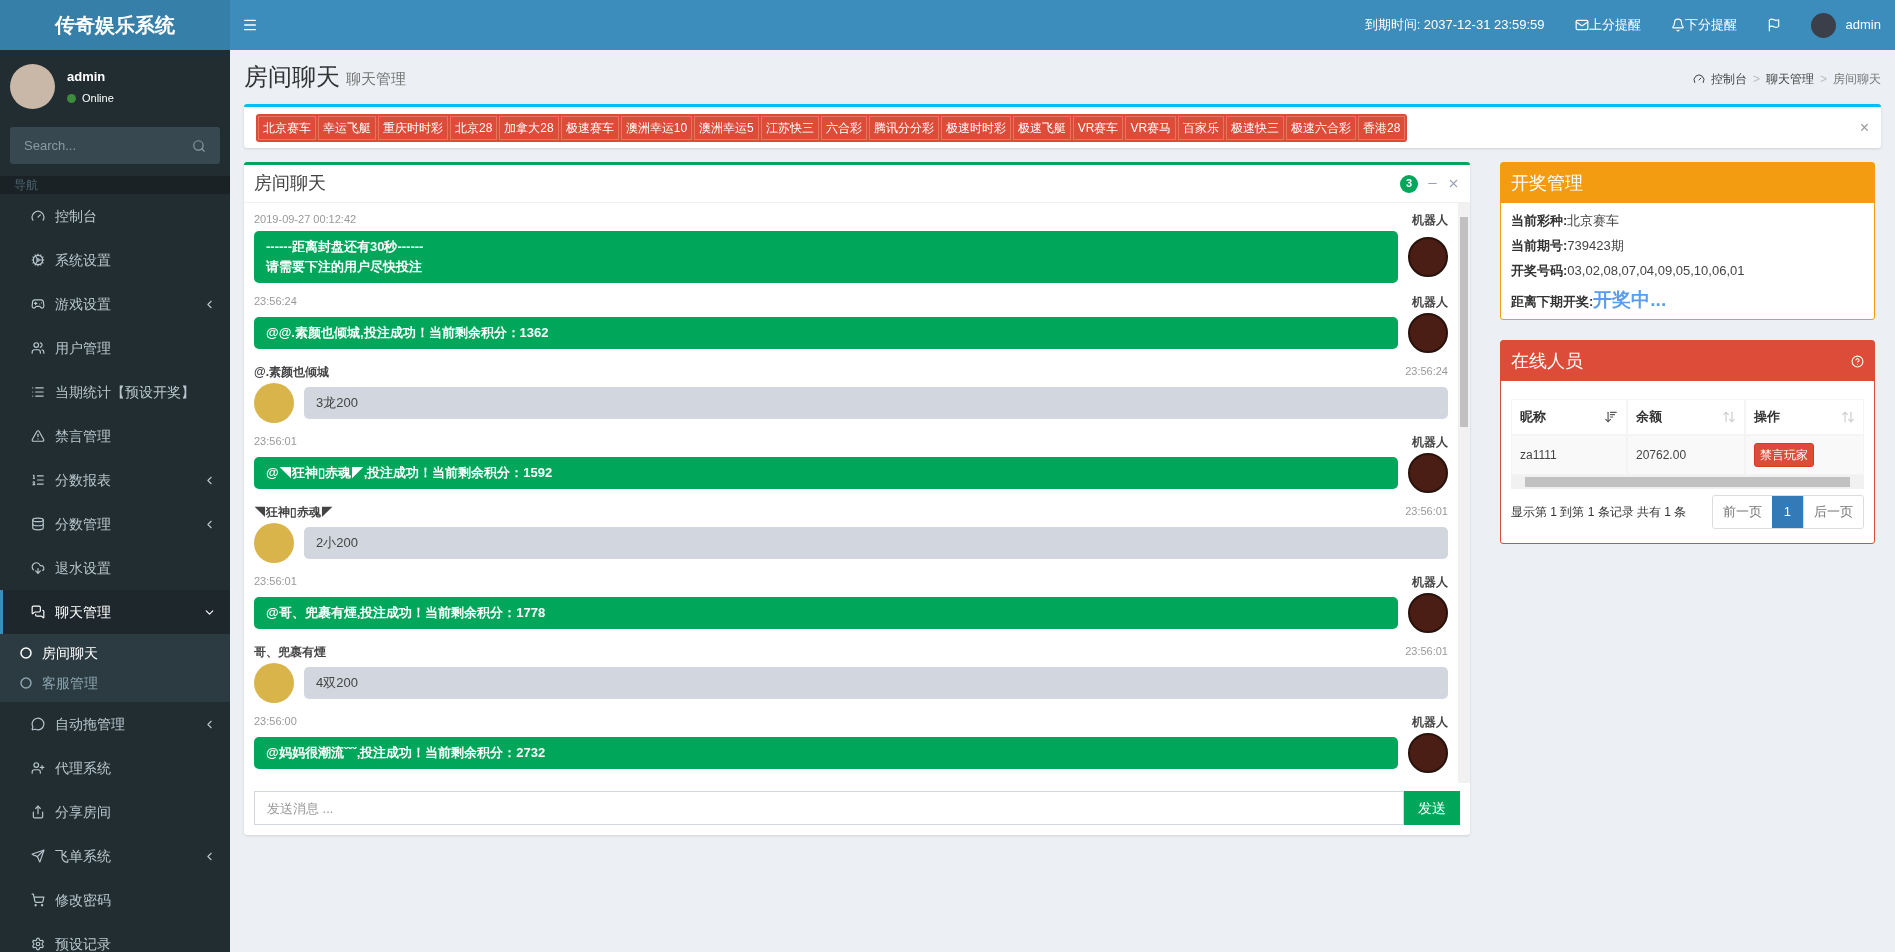 Image resolution: width=1895 pixels, height=952 pixels. Describe the element at coordinates (1255, 127) in the screenshot. I see `lottery-tag: 极速快三` at that location.